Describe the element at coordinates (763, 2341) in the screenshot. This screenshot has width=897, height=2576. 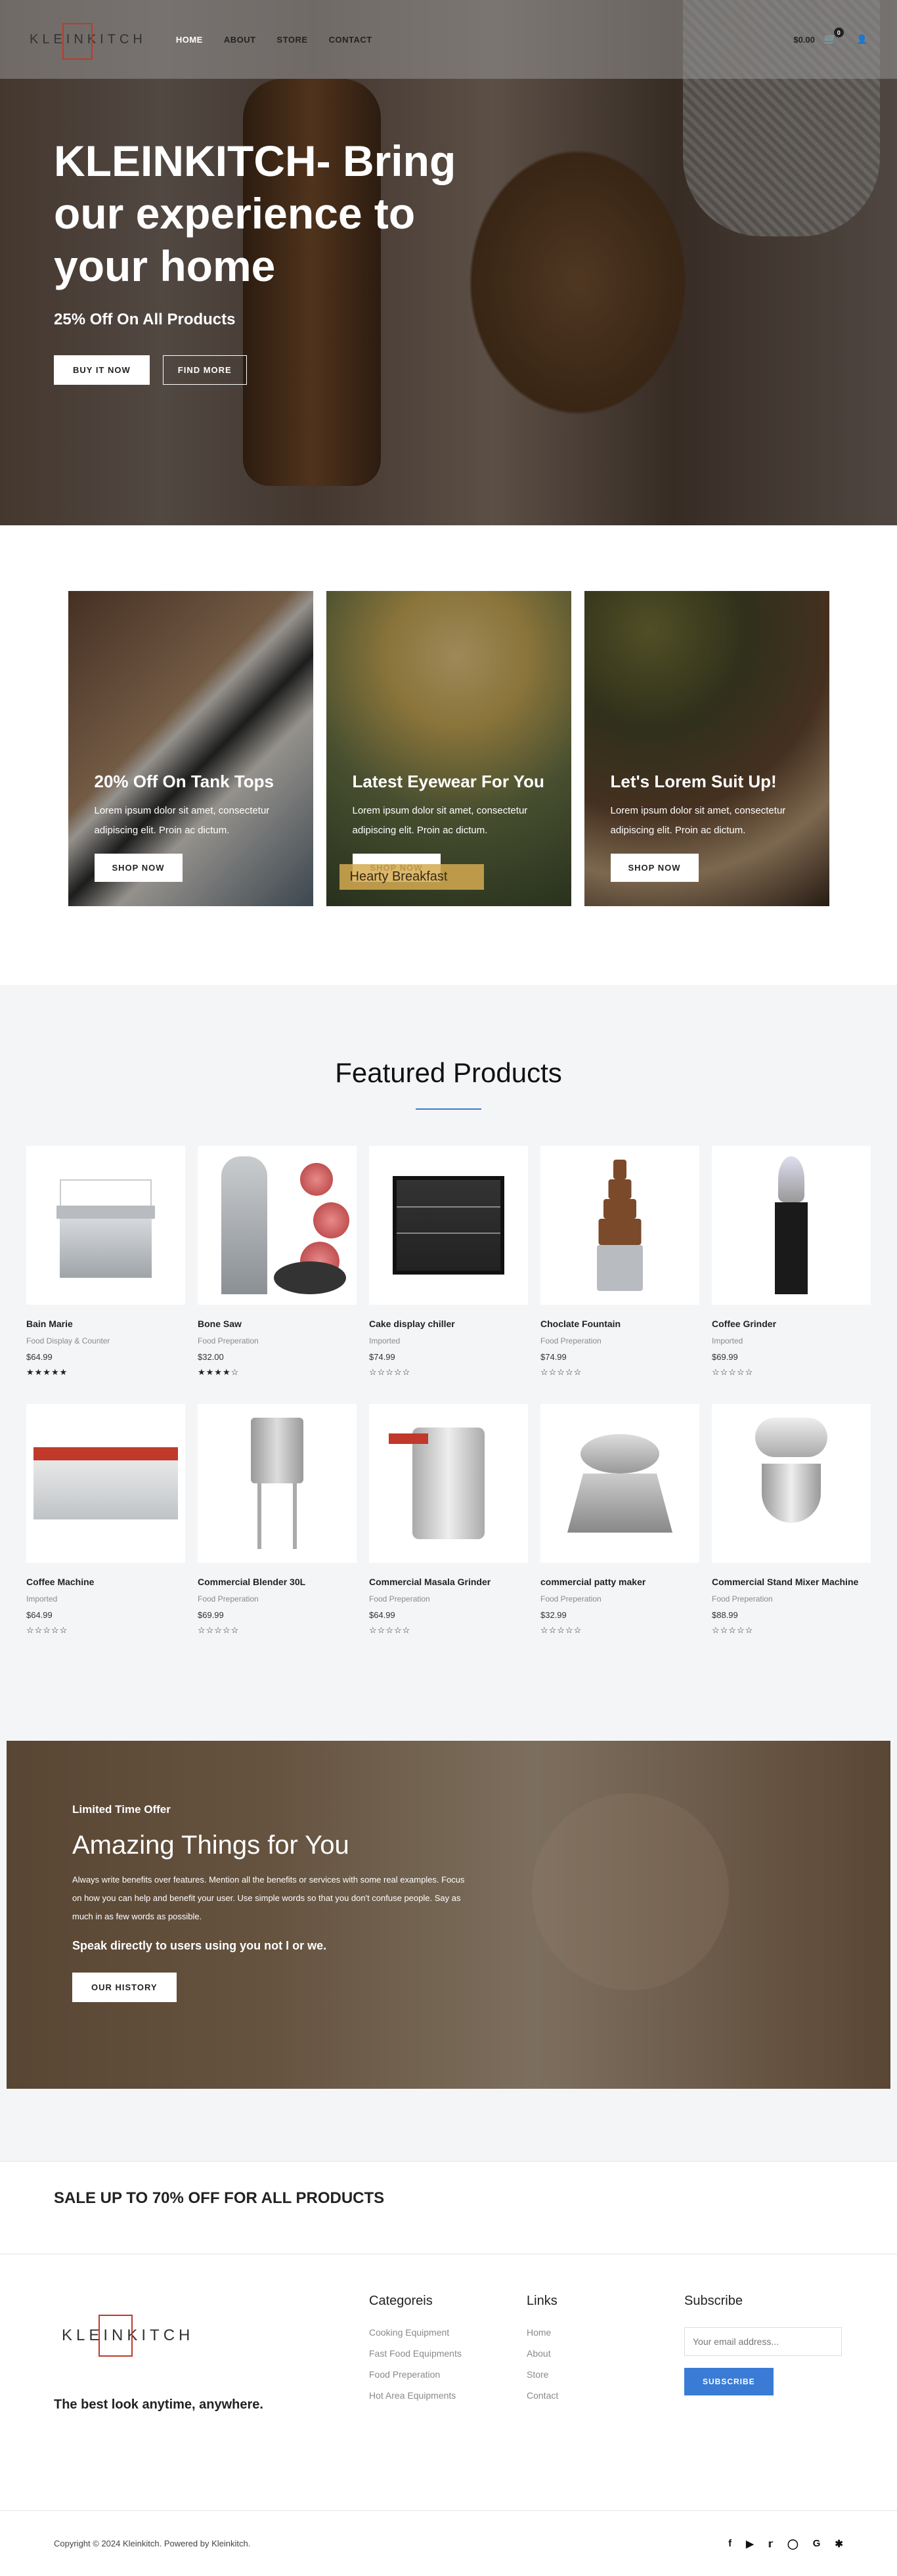
I see `email-input` at that location.